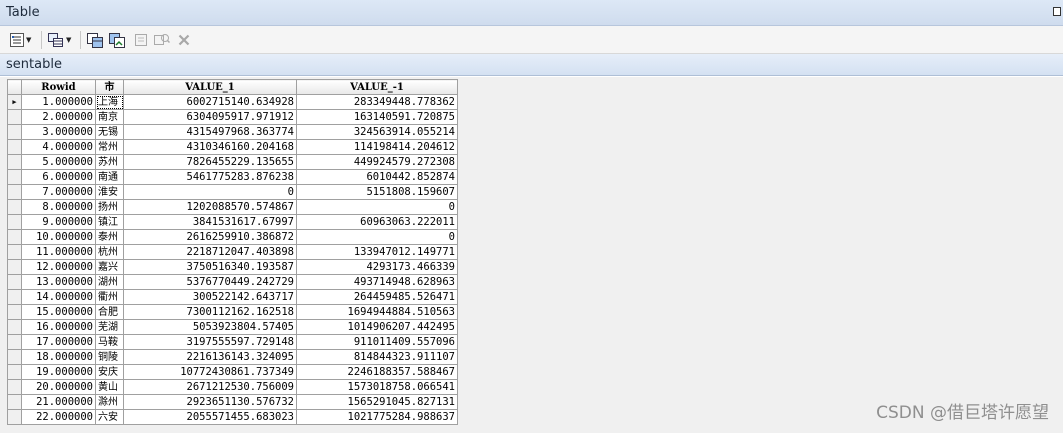 This screenshot has width=1063, height=433. What do you see at coordinates (377, 297) in the screenshot?
I see `cell-value-neg1: 264459485.526471` at bounding box center [377, 297].